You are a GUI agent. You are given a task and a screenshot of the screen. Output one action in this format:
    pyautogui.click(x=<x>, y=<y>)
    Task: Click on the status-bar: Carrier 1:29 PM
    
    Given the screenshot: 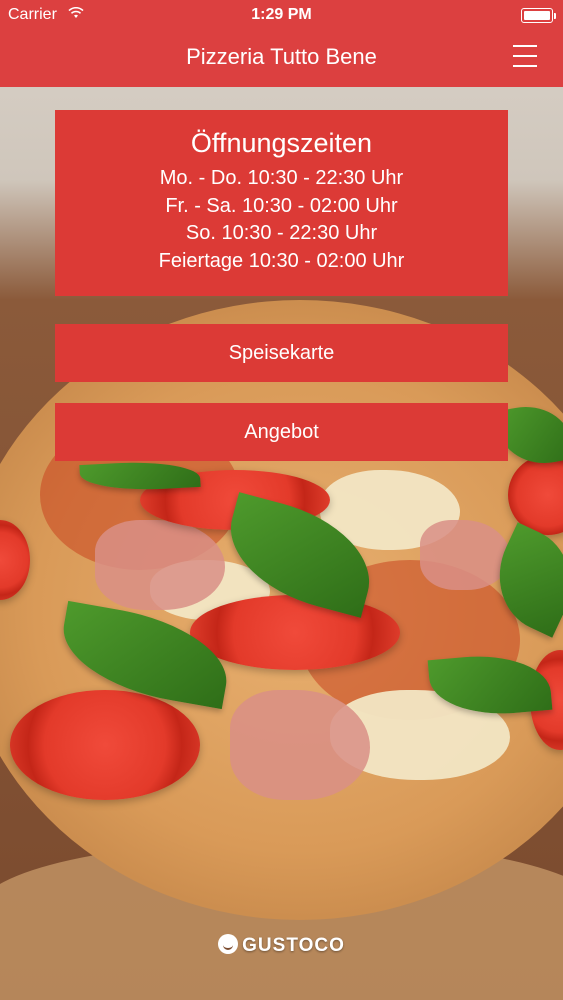 What is the action you would take?
    pyautogui.click(x=281, y=15)
    